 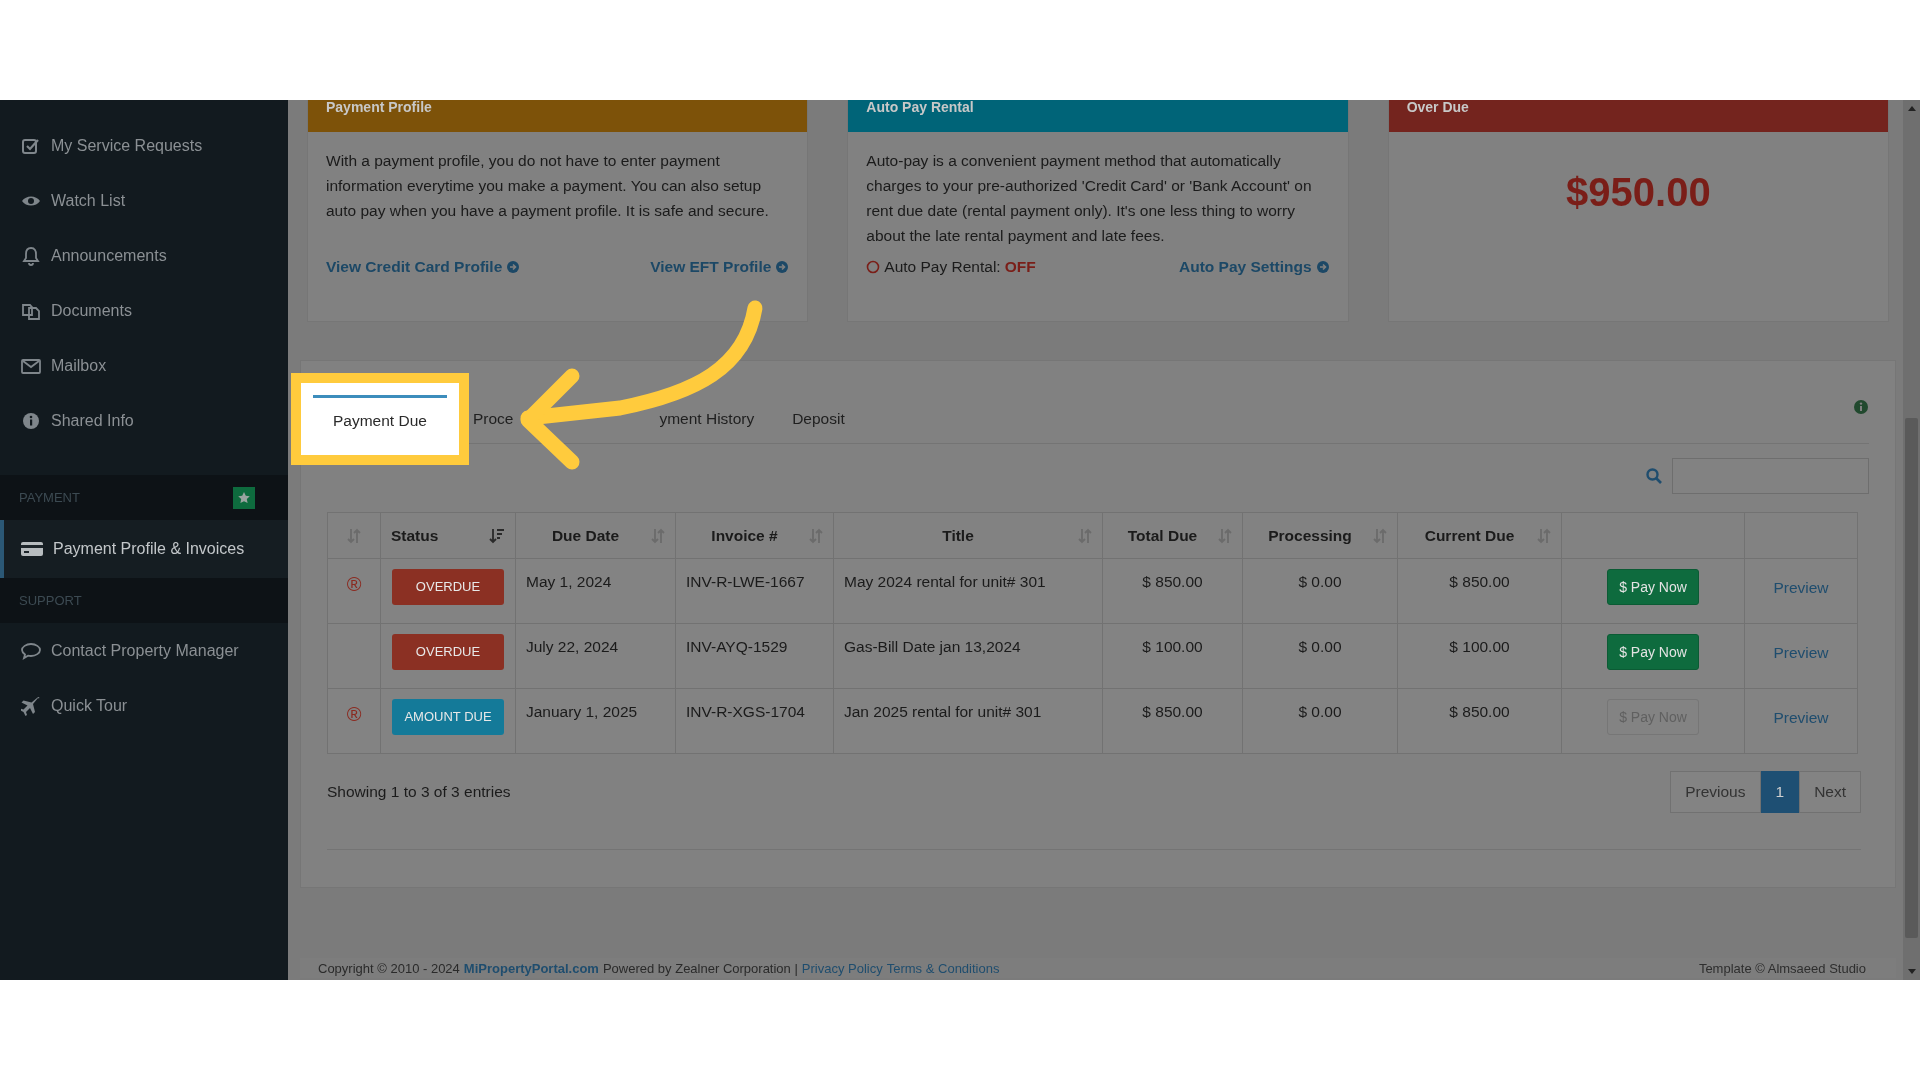 I want to click on bell-icon, so click(x=31, y=255).